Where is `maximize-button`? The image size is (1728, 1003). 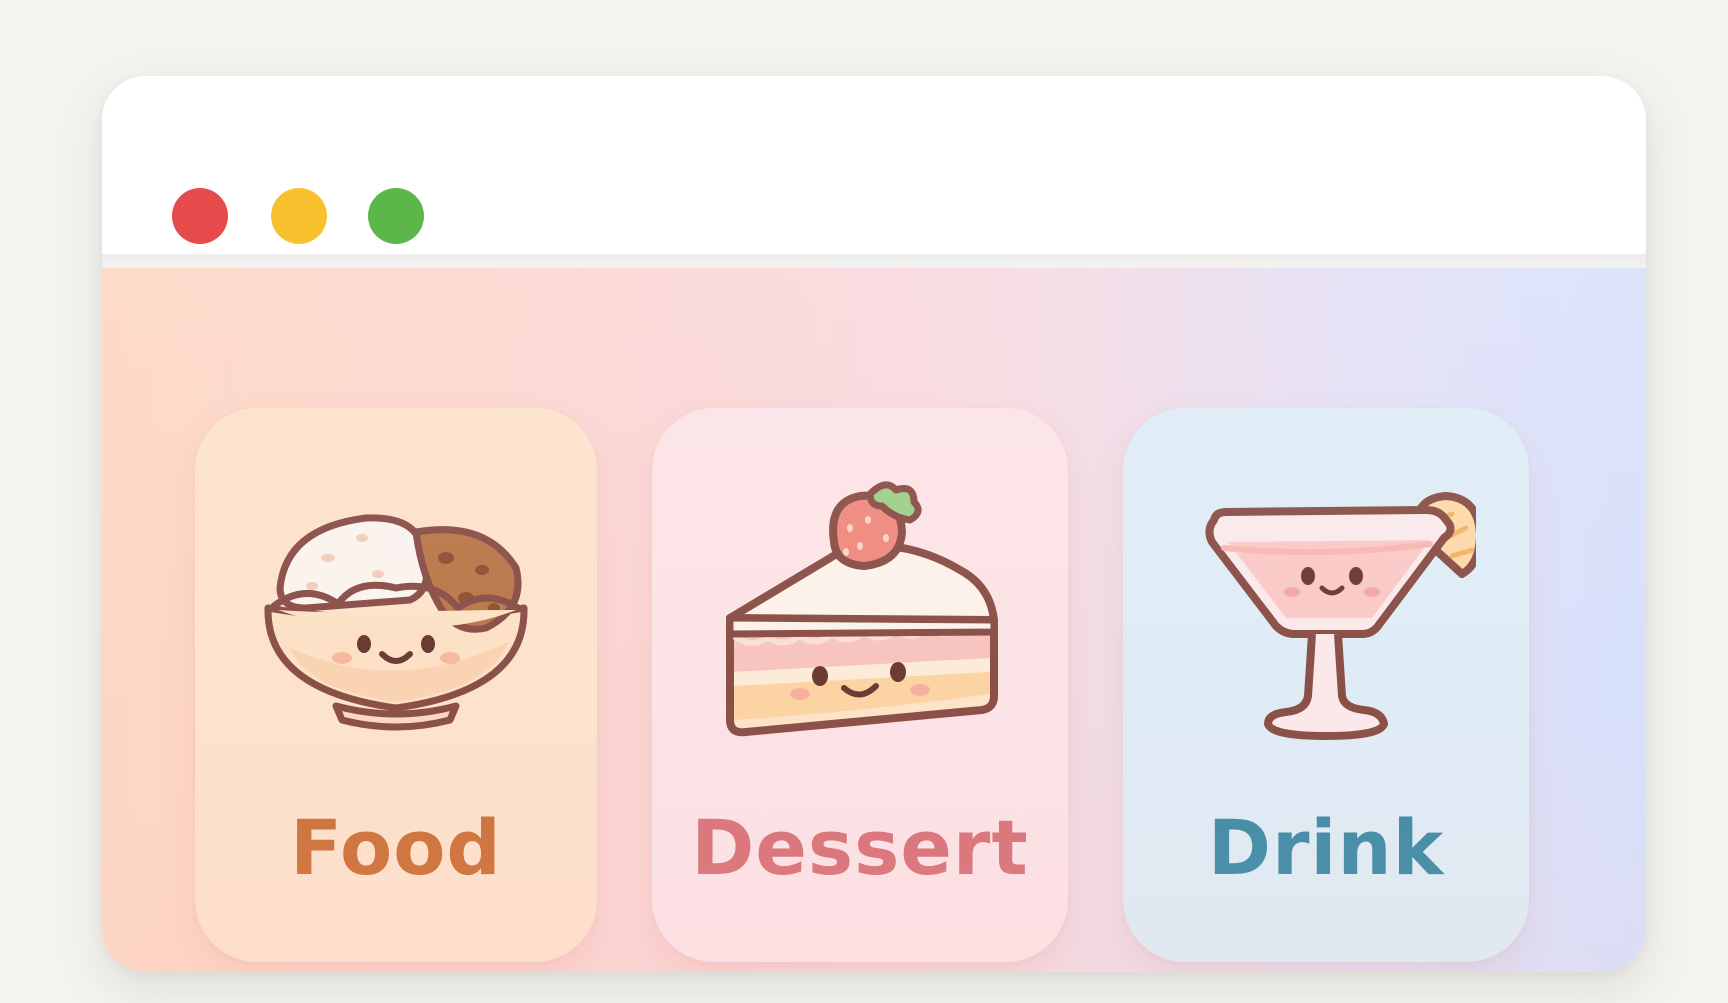
maximize-button is located at coordinates (396, 216).